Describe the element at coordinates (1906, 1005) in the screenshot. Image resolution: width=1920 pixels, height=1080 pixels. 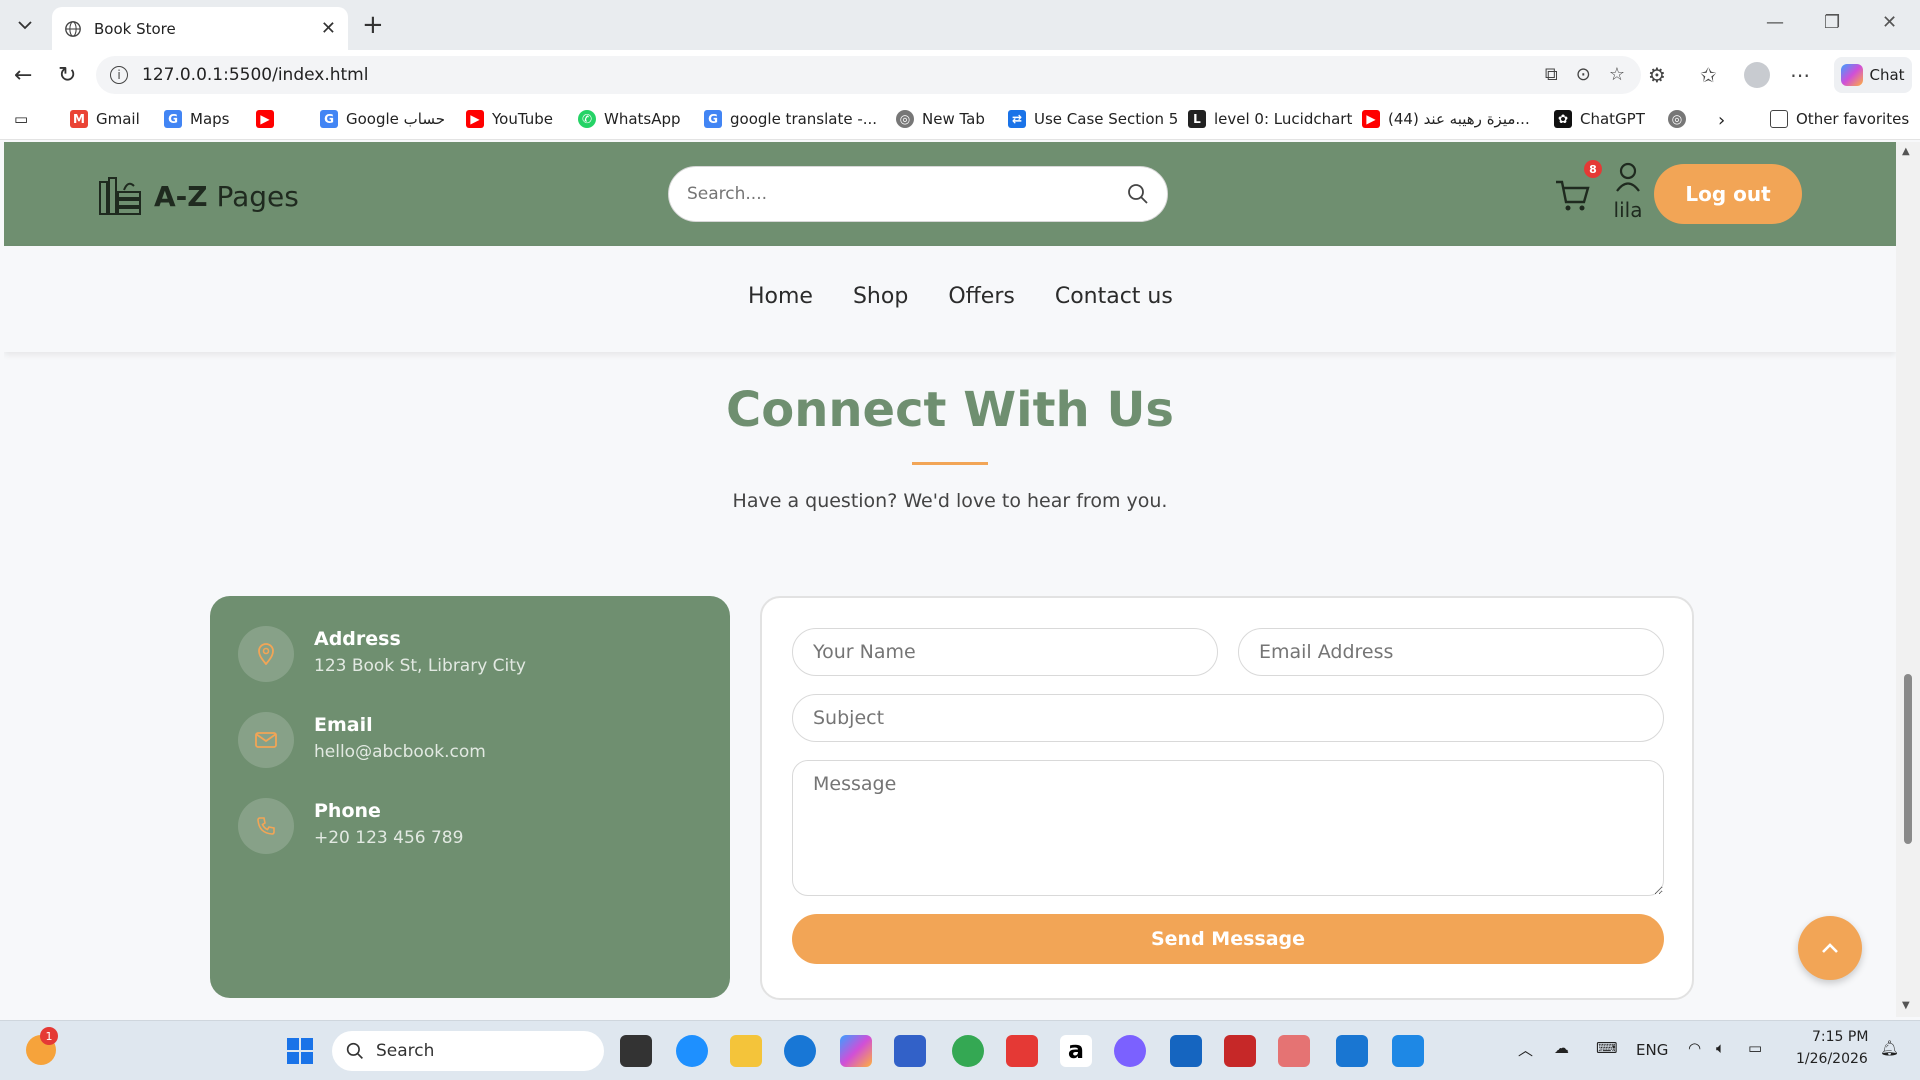
I see `scroll-down-arrow-icon: ▼` at that location.